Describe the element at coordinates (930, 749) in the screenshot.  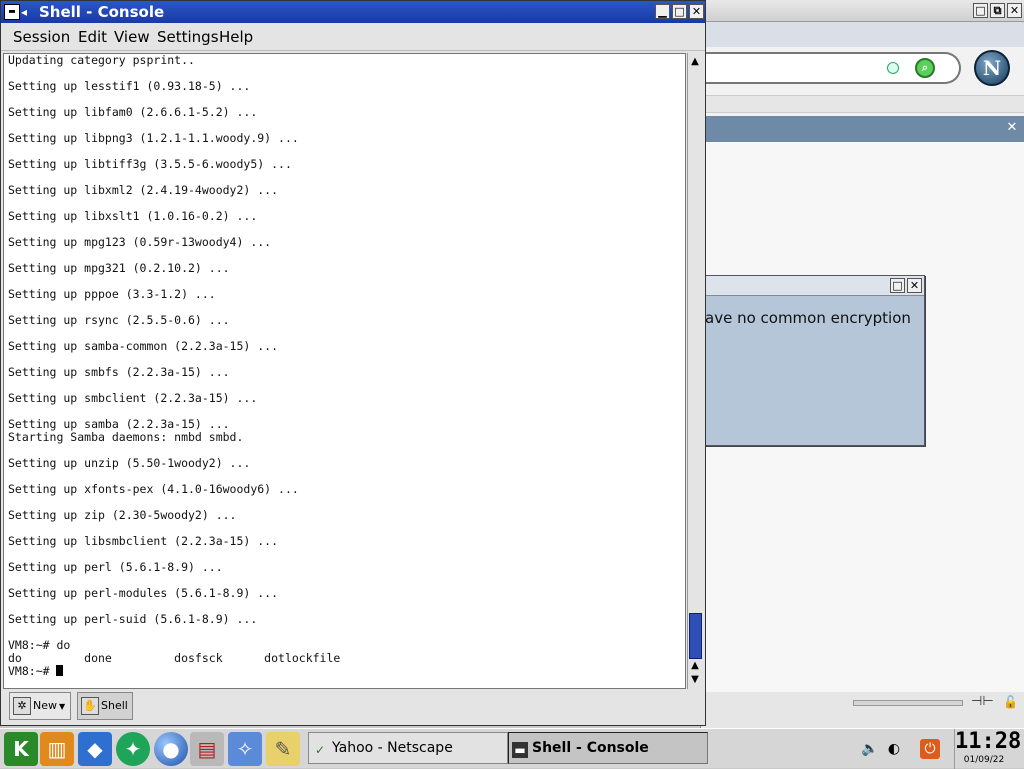
I see `power-icon: ⏻` at that location.